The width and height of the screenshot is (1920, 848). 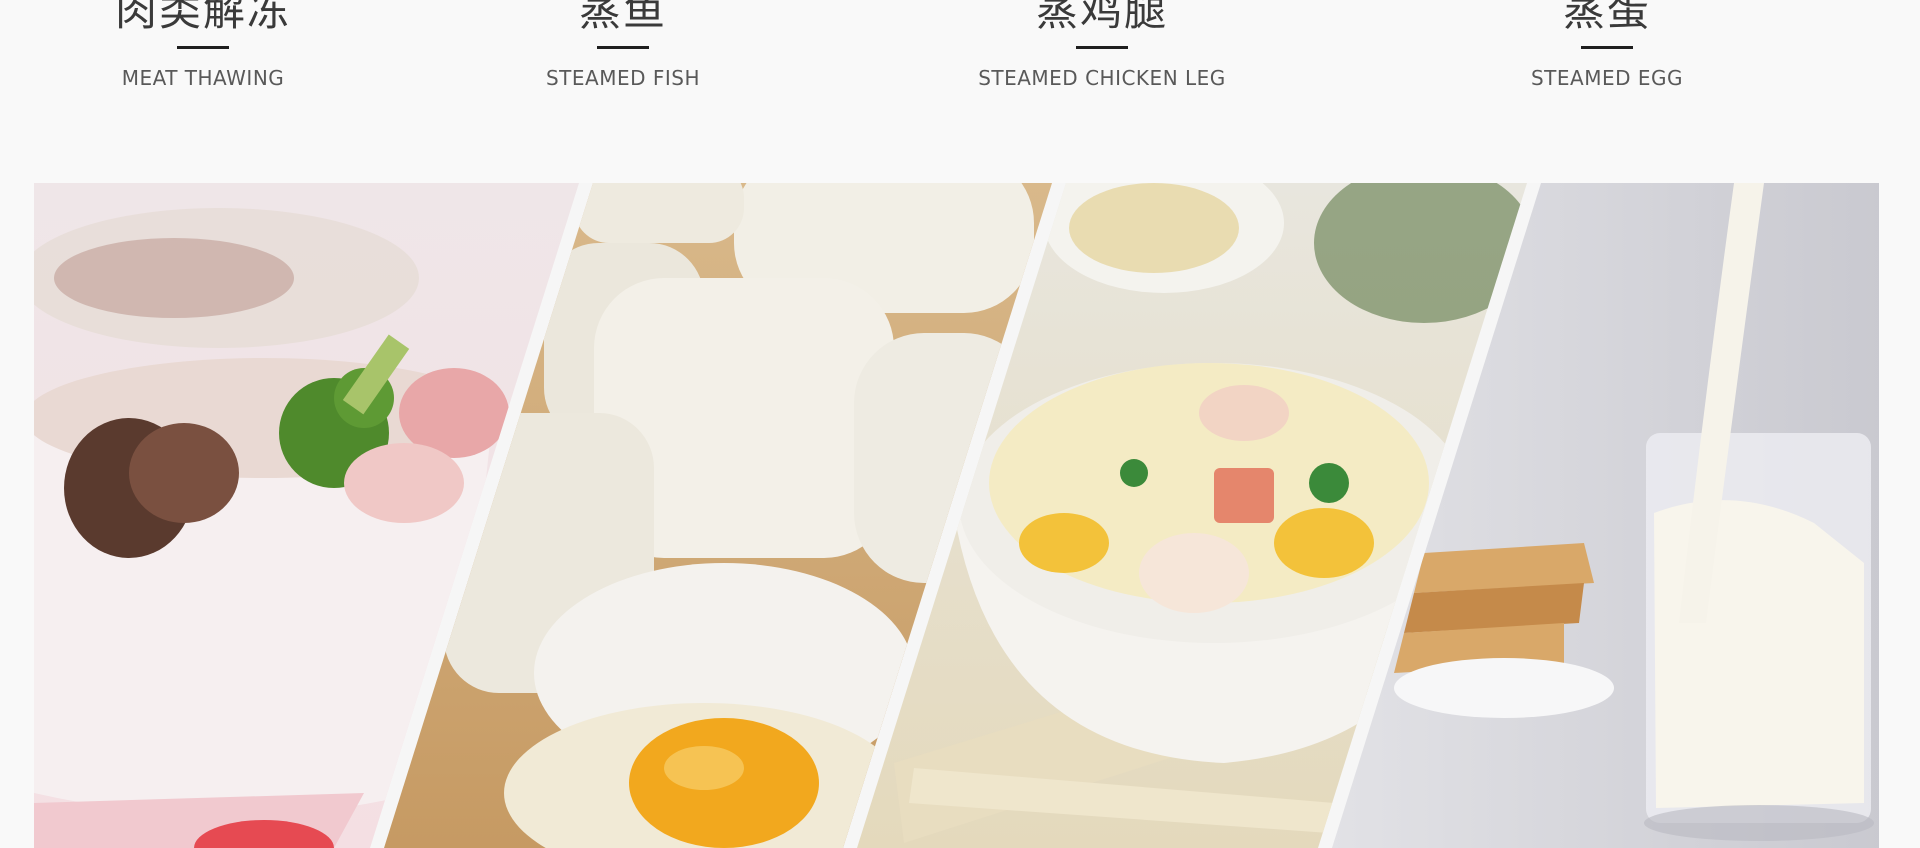 What do you see at coordinates (202, 17) in the screenshot?
I see `label-zh: 肉类解冻` at bounding box center [202, 17].